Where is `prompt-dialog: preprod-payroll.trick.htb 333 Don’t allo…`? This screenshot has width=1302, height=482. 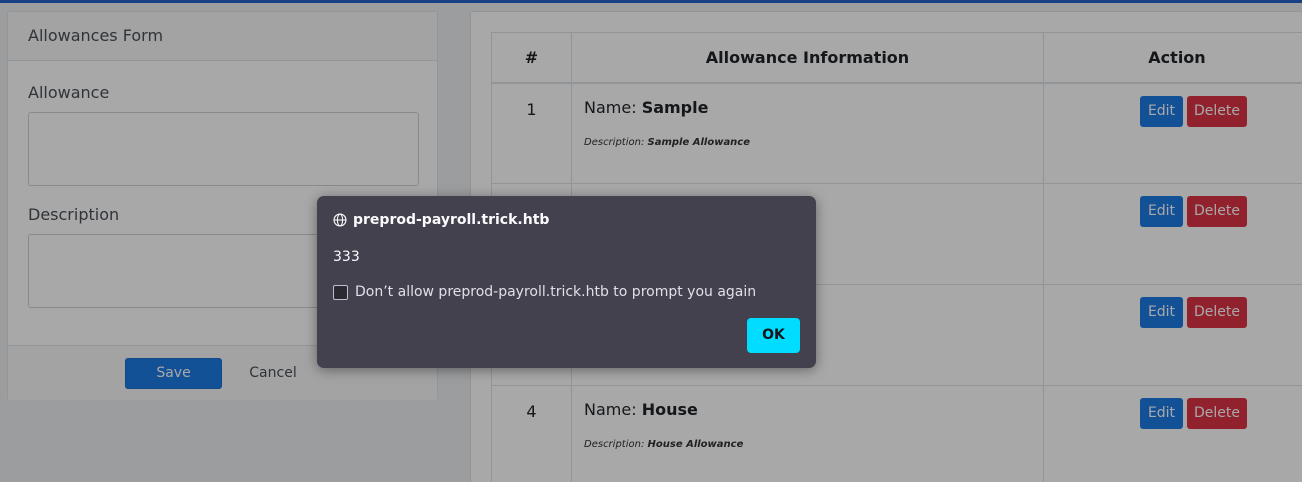 prompt-dialog: preprod-payroll.trick.htb 333 Don’t allo… is located at coordinates (566, 282).